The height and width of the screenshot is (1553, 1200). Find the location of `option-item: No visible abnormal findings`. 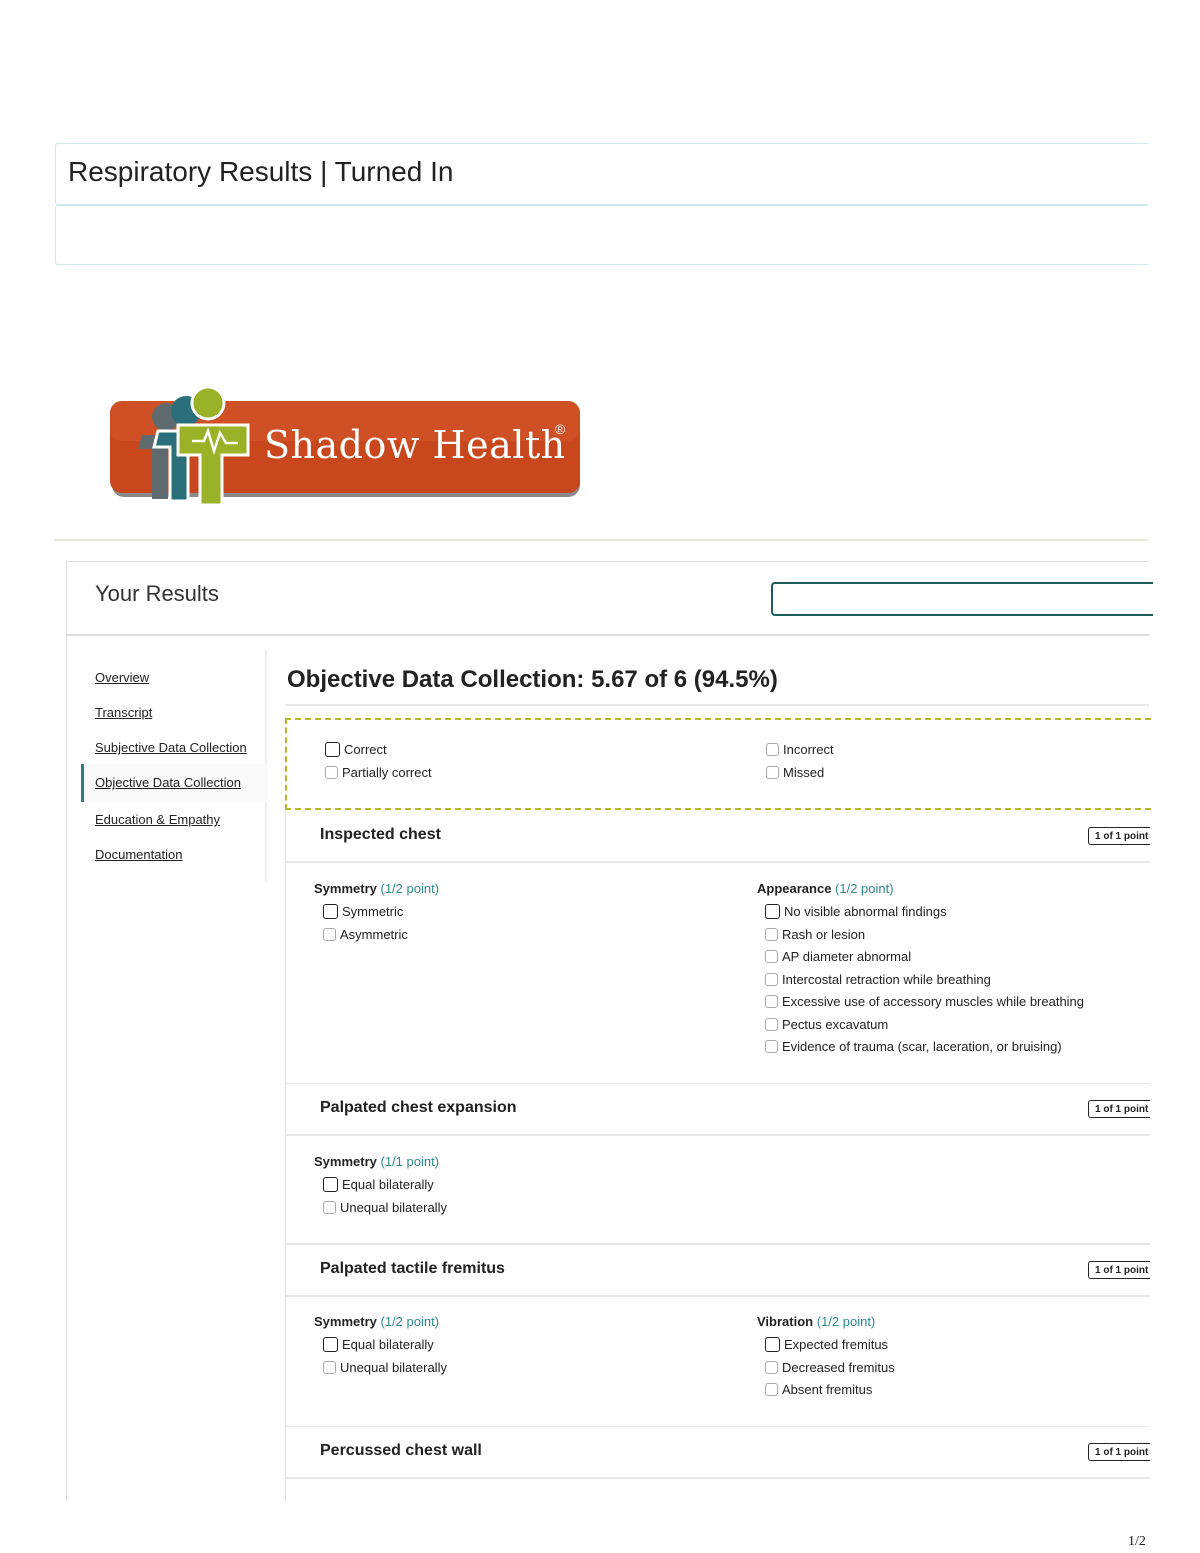

option-item: No visible abnormal findings is located at coordinates (856, 911).